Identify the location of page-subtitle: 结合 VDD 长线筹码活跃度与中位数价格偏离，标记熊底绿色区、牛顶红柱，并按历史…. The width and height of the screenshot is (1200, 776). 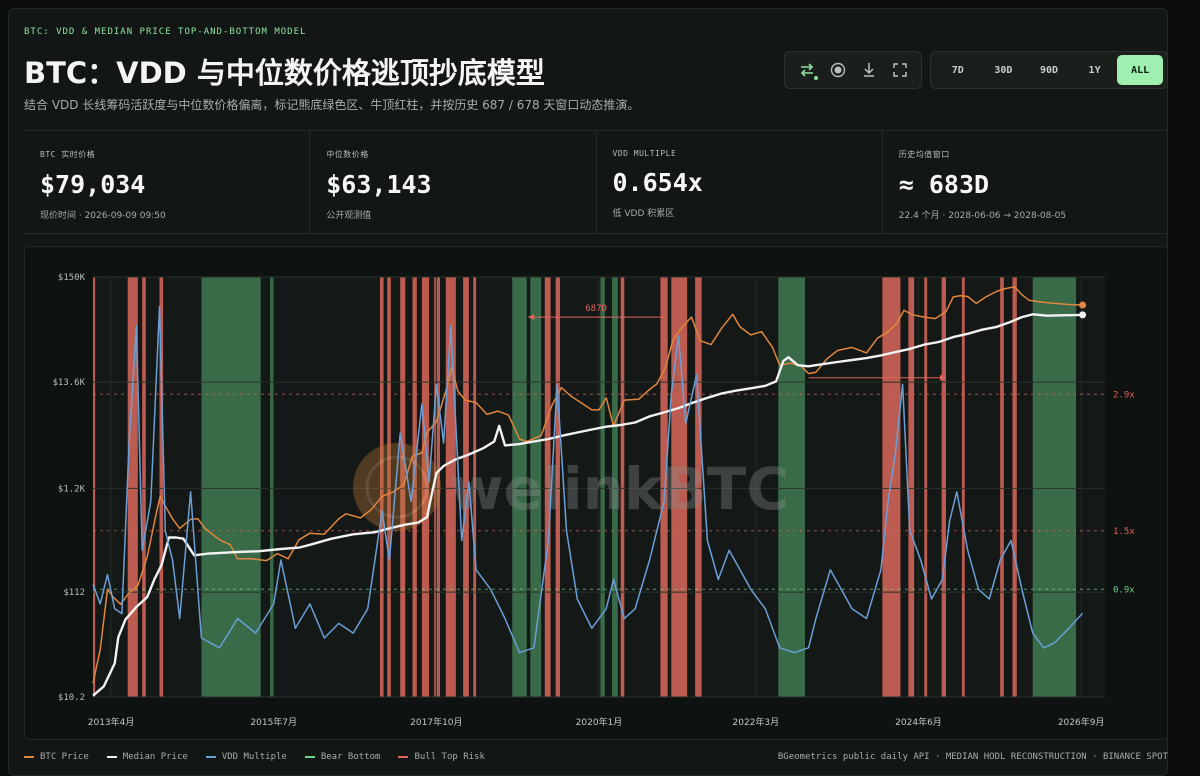
(332, 105).